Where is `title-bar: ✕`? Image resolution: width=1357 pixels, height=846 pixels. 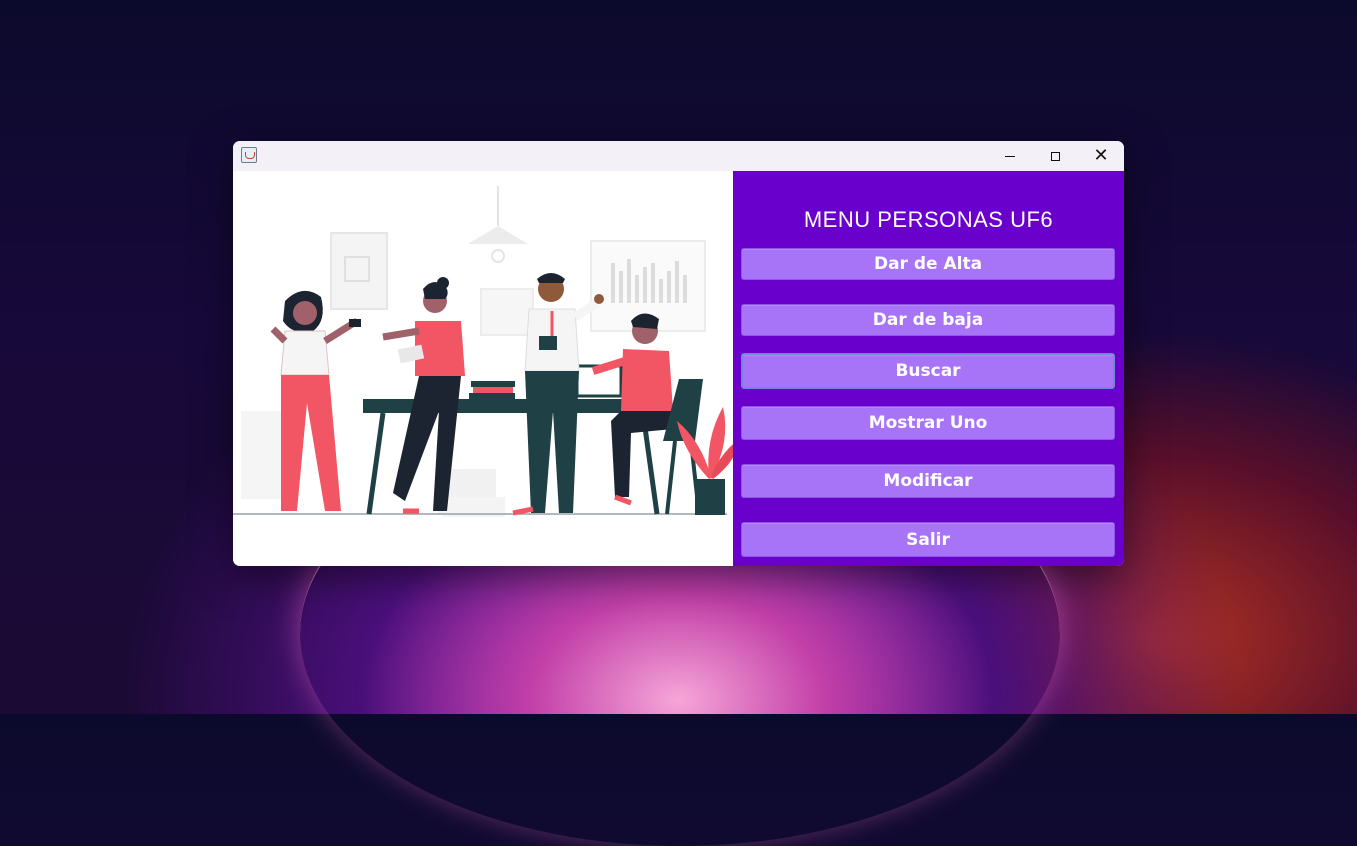
title-bar: ✕ is located at coordinates (678, 156).